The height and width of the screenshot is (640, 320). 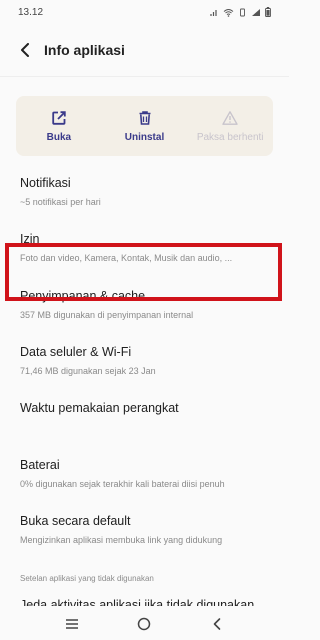 What do you see at coordinates (59, 137) in the screenshot?
I see `open-button-label: Buka` at bounding box center [59, 137].